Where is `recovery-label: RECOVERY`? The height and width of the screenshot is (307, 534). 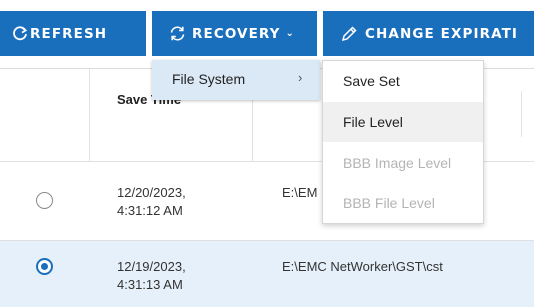
recovery-label: RECOVERY is located at coordinates (236, 33).